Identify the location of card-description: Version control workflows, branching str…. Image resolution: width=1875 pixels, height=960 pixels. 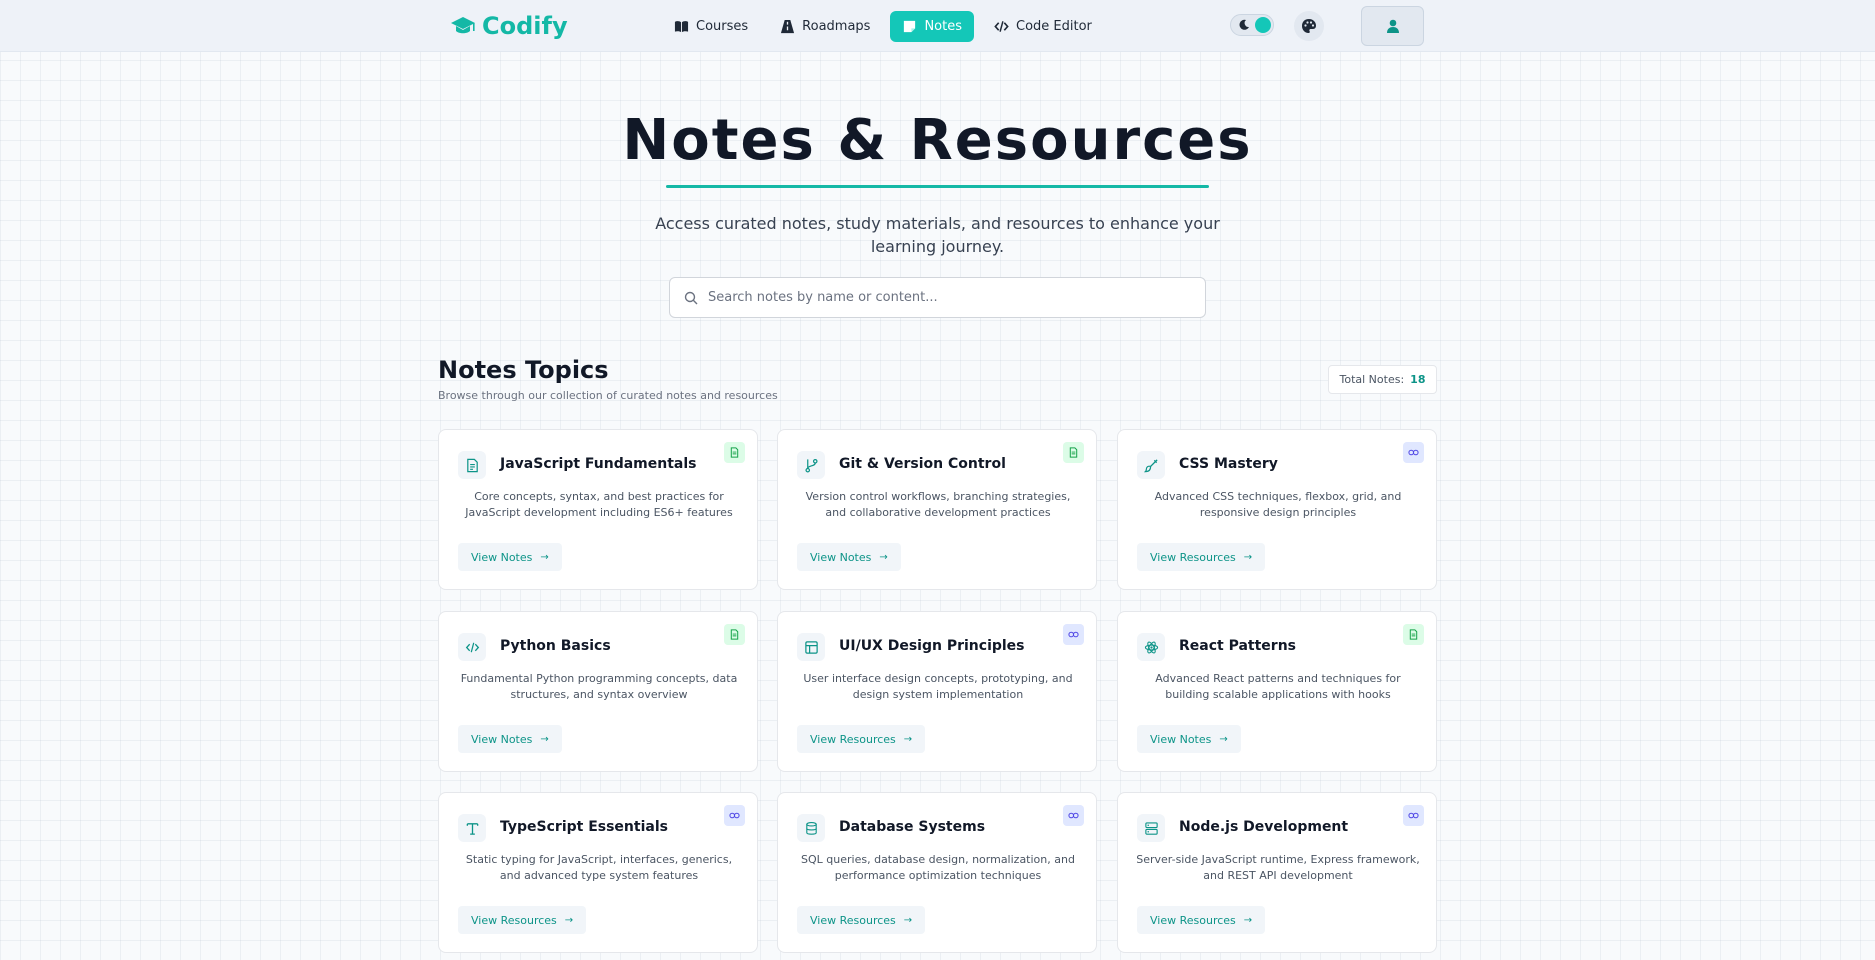
(938, 504).